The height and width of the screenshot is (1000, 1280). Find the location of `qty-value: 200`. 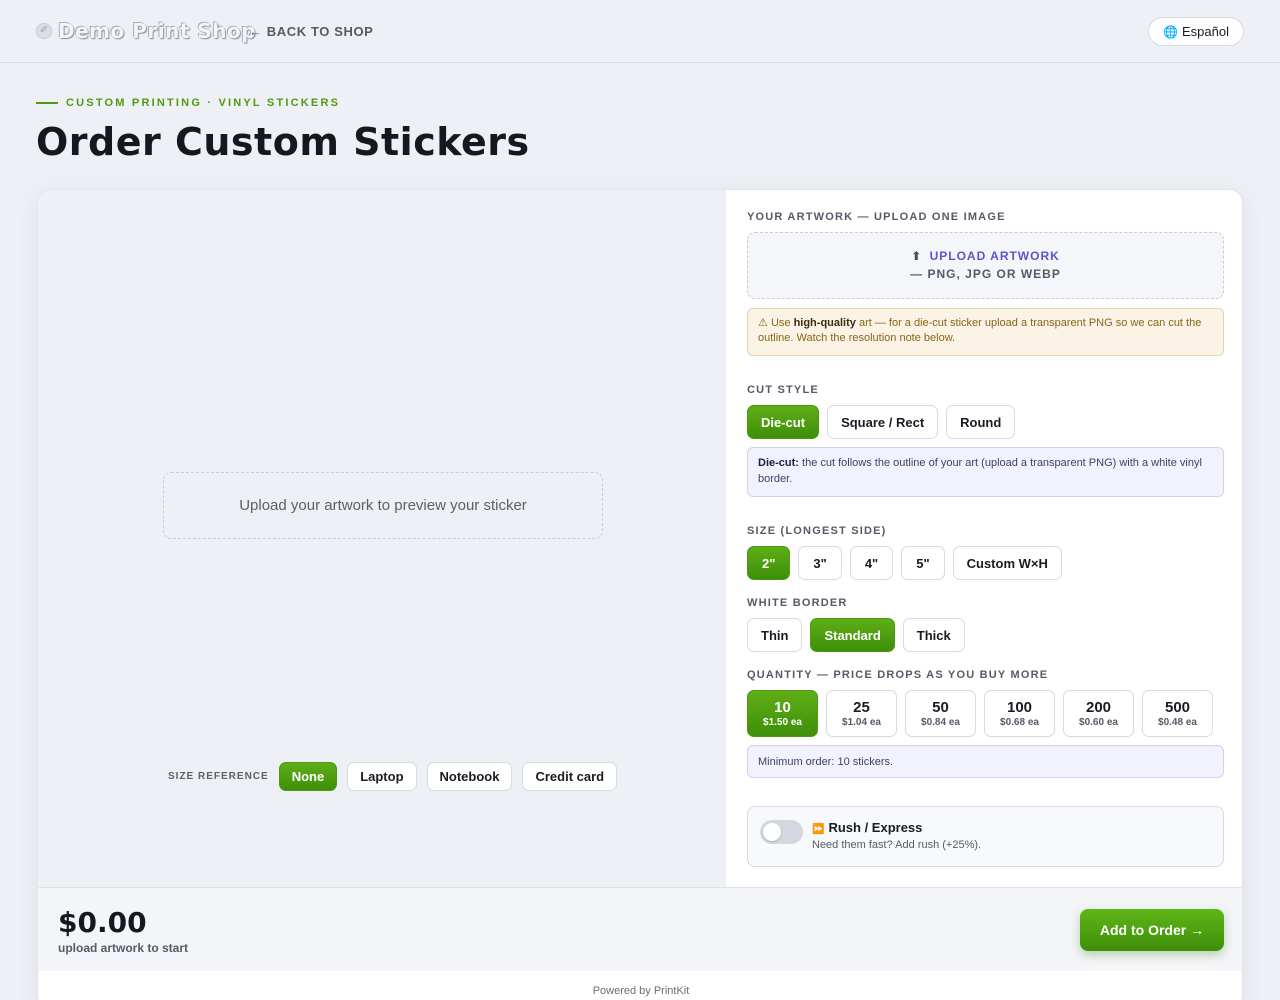

qty-value: 200 is located at coordinates (1098, 707).